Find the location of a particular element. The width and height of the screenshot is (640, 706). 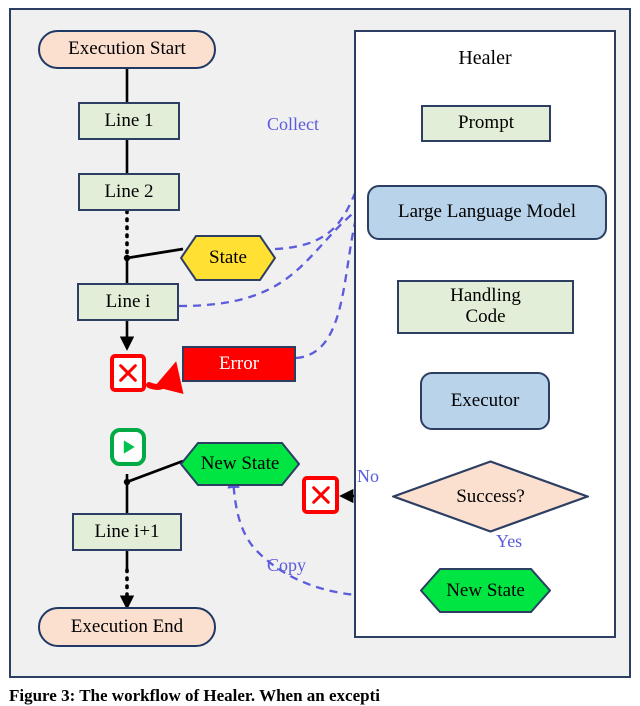

node-line-i: Line i is located at coordinates (128, 302).